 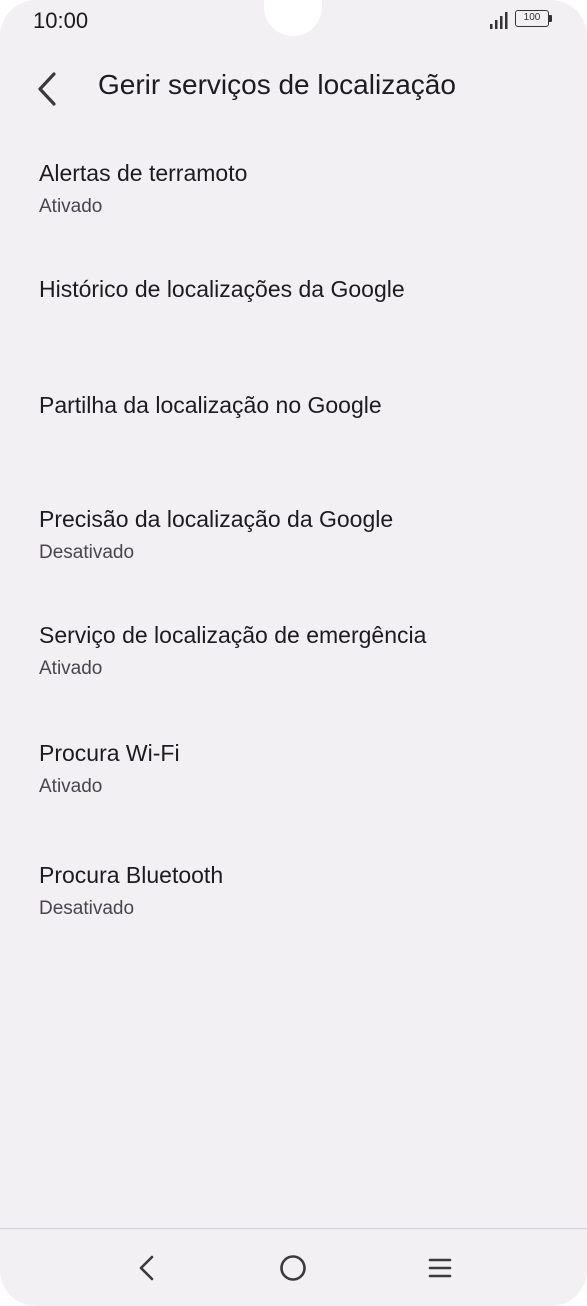 I want to click on setting-bluetooth-scanning: Procura Bluetooth Desativado, so click(x=293, y=902).